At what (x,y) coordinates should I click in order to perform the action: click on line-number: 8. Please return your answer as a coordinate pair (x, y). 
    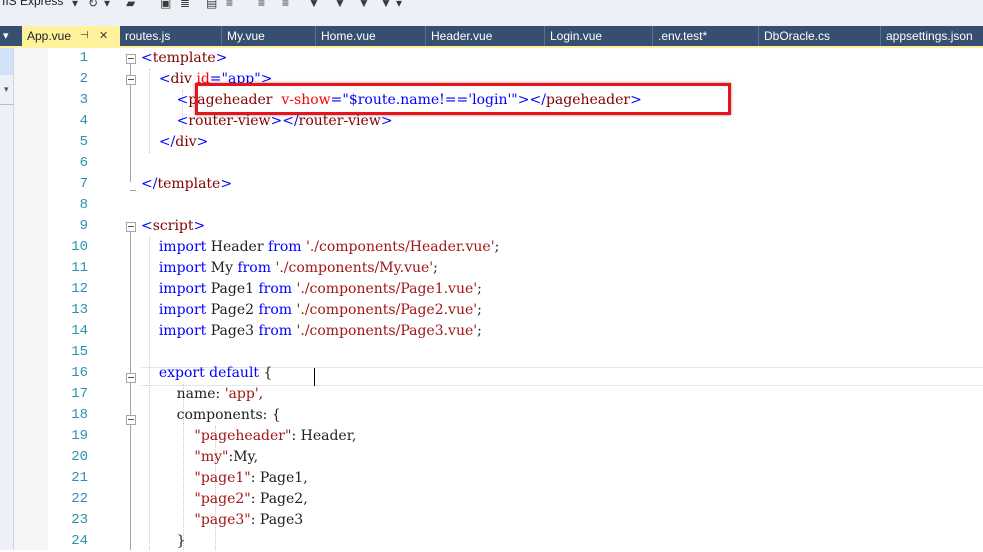
    Looking at the image, I should click on (83, 205).